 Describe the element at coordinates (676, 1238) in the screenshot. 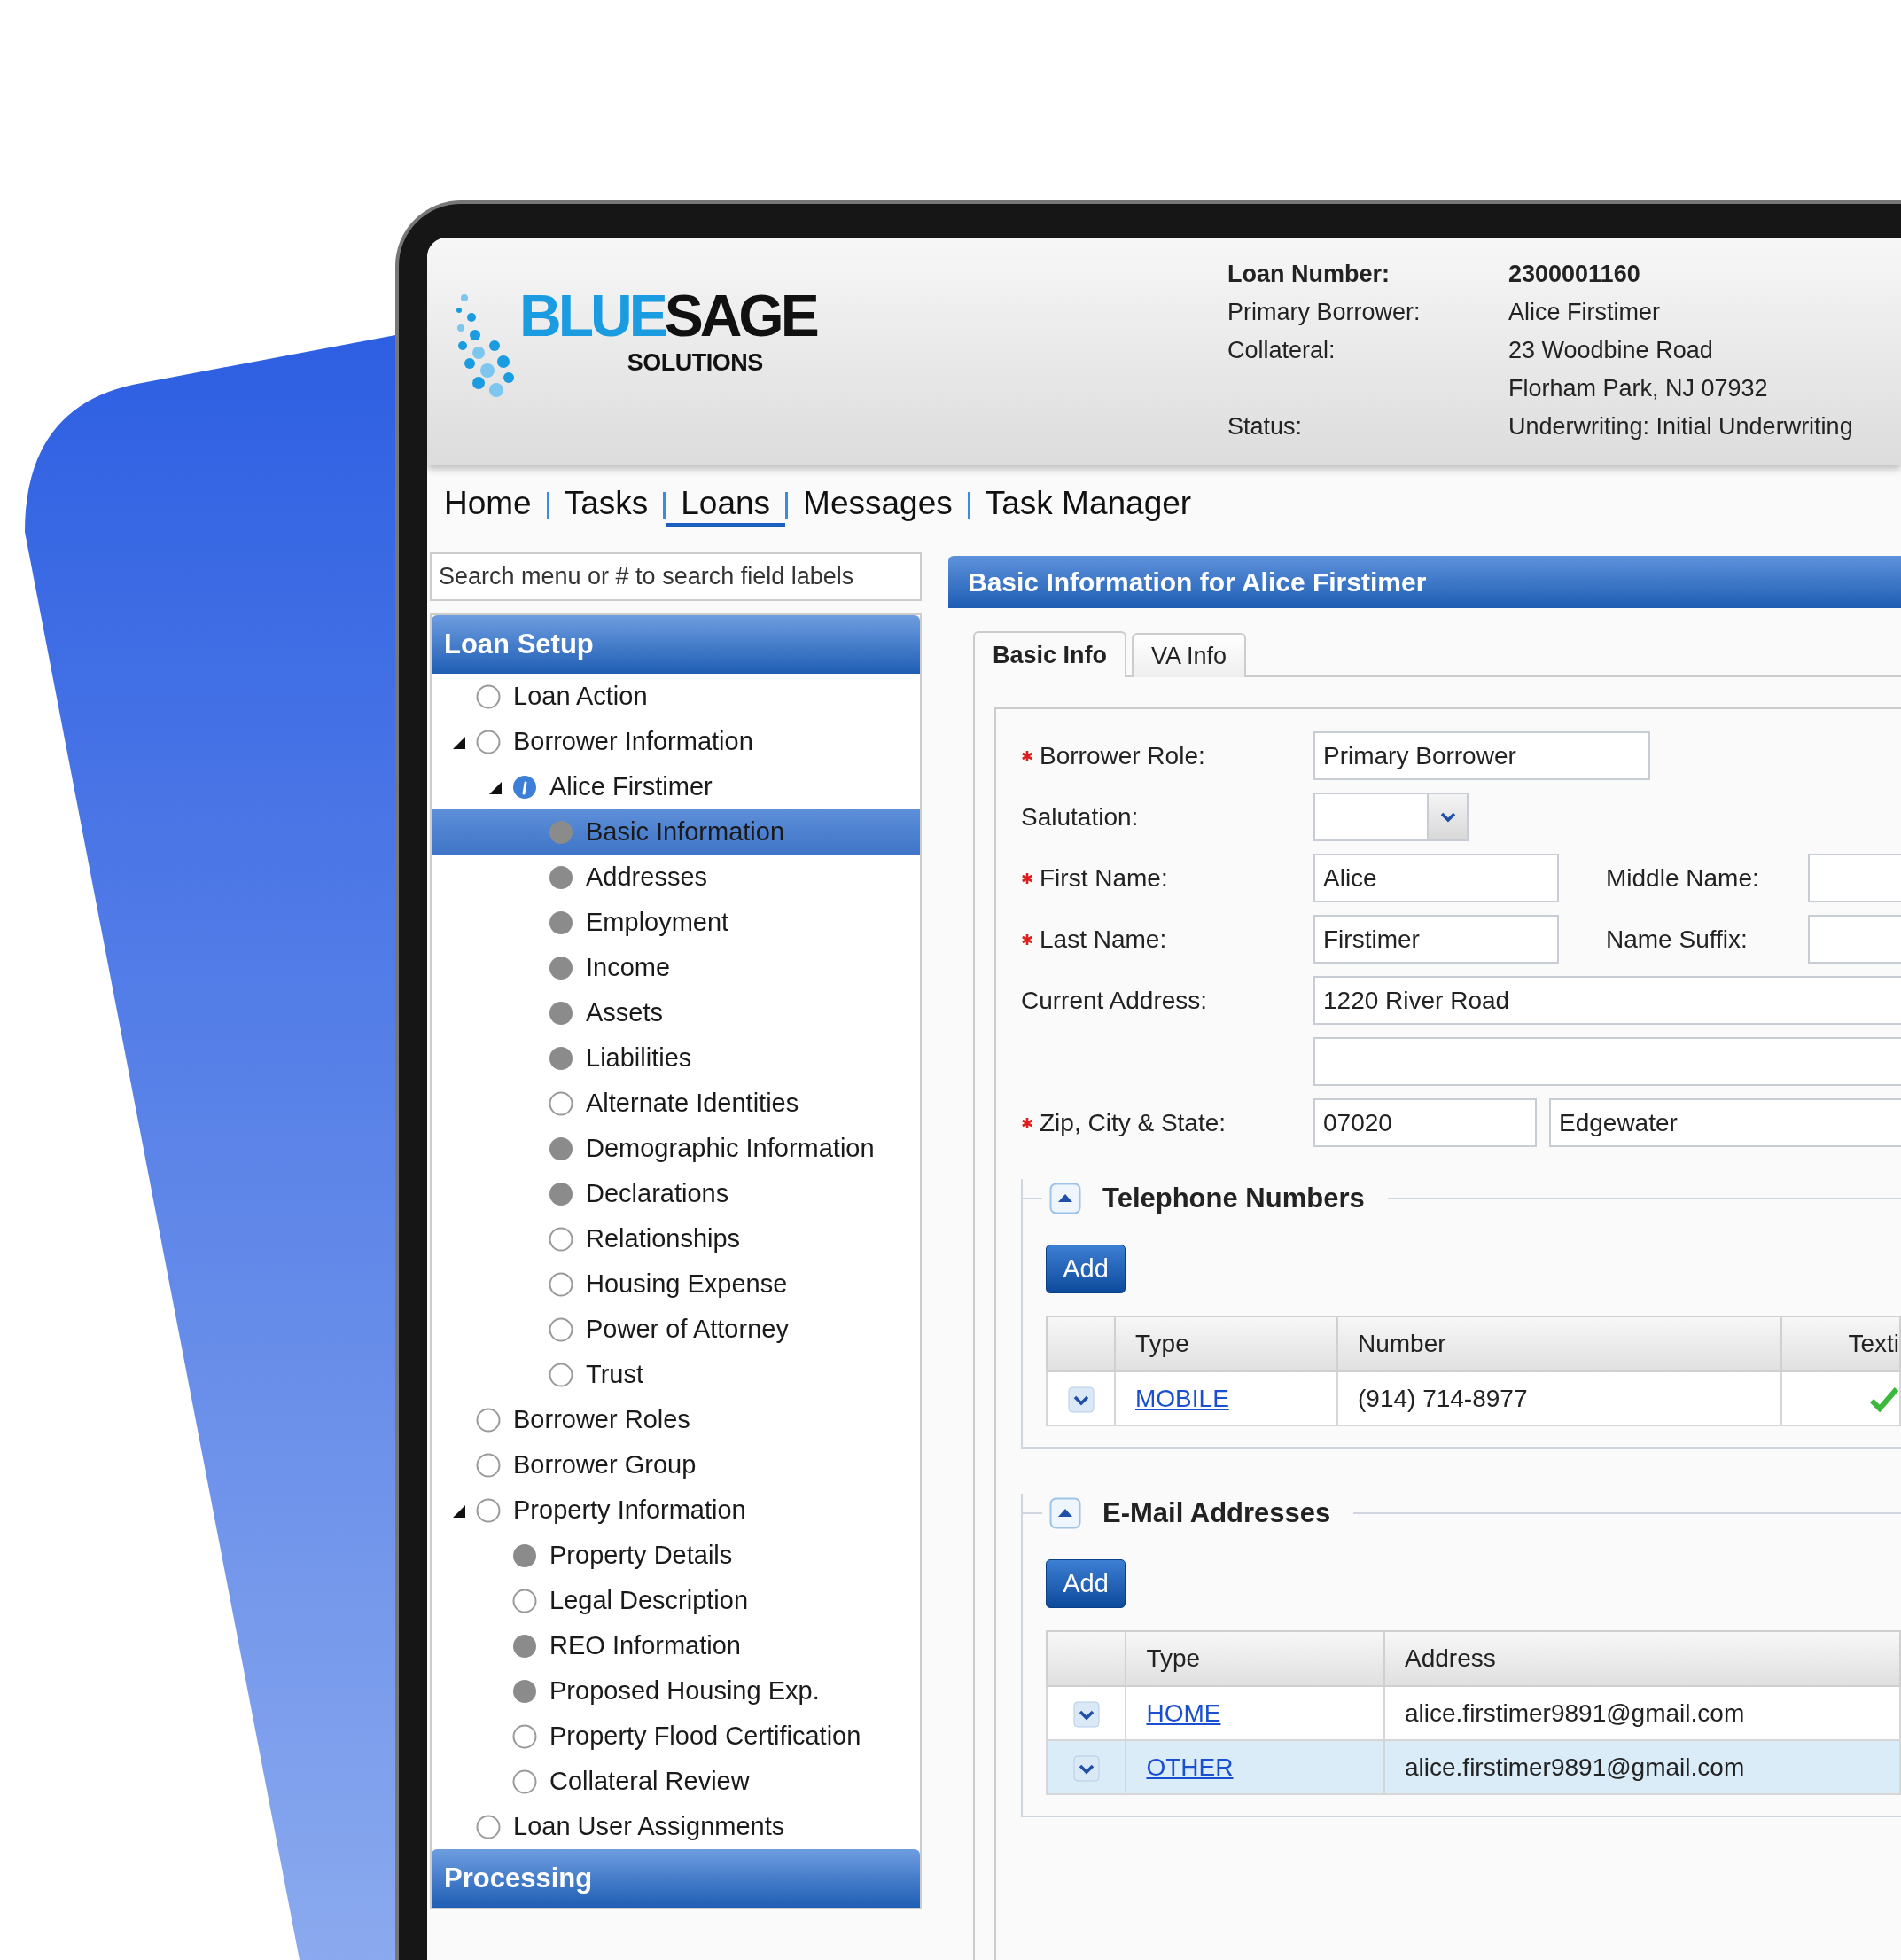

I see `tree-item: Relationships` at that location.